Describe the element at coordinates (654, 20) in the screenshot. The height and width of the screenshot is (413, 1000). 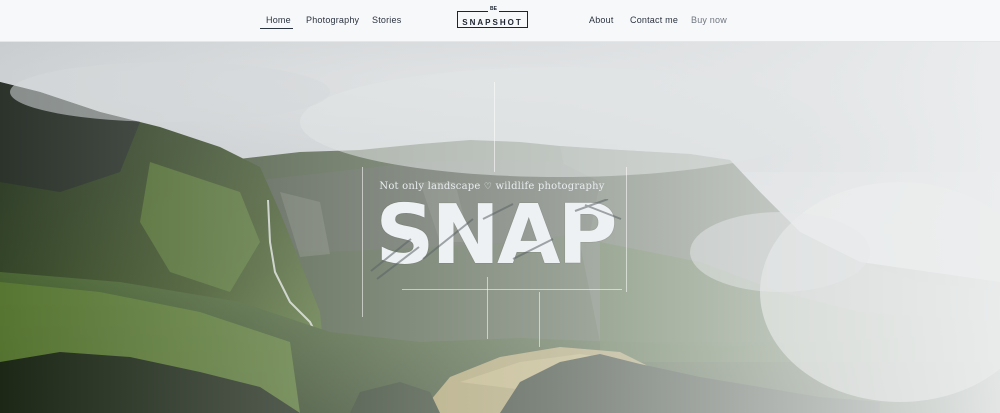
I see `nav-contact-link: Contact me` at that location.